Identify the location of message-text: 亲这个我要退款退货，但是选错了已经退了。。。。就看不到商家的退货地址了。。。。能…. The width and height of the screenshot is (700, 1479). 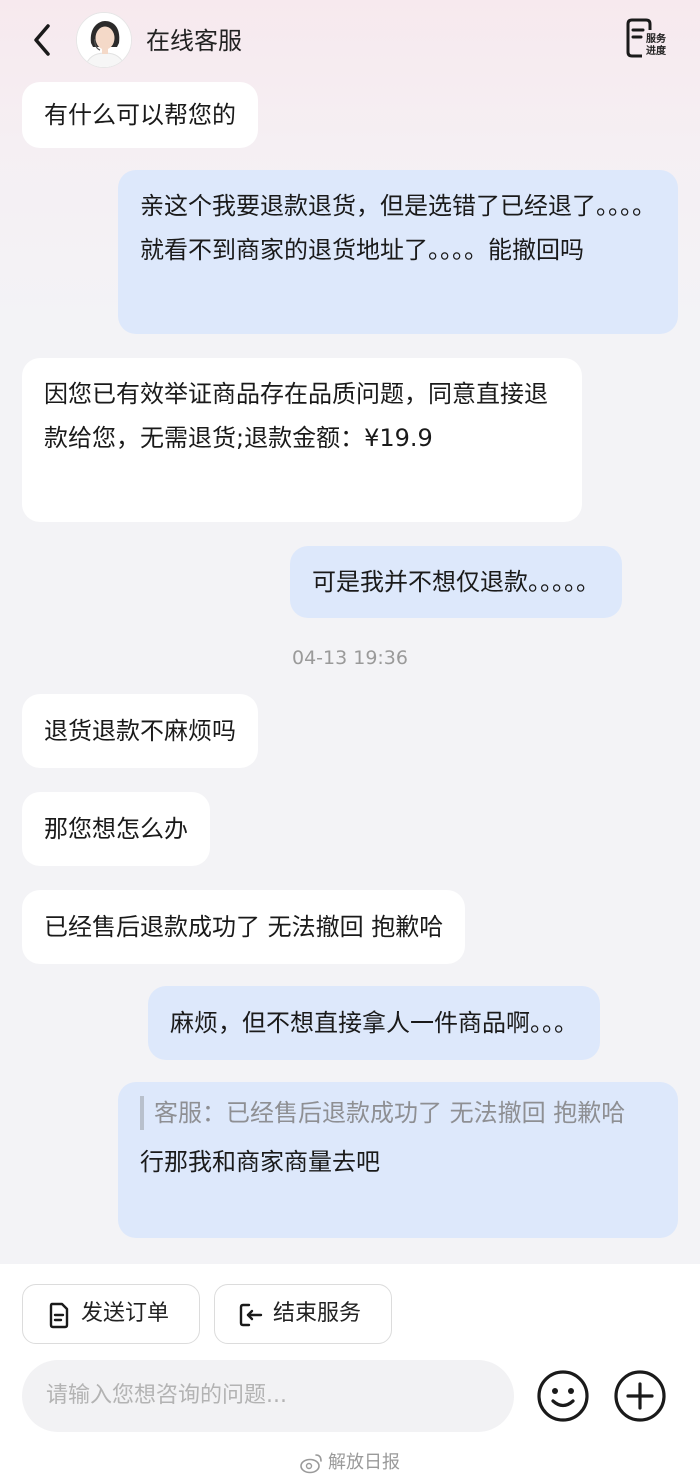
(398, 228).